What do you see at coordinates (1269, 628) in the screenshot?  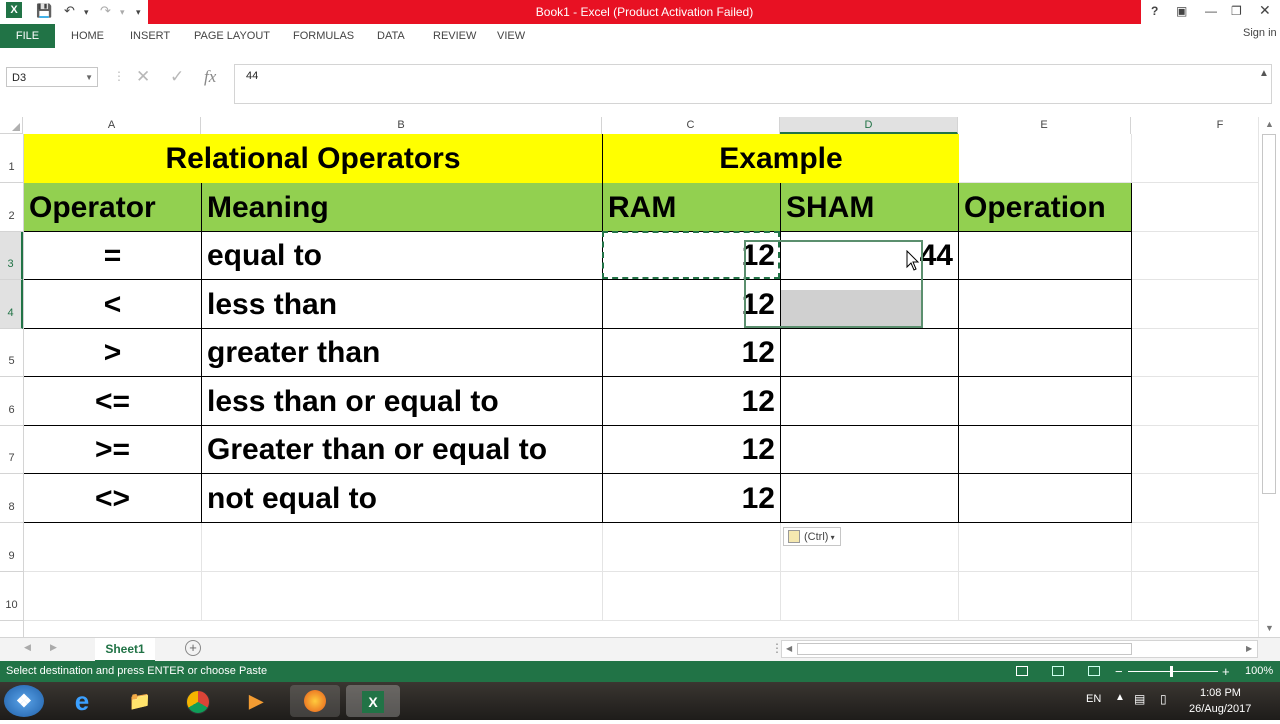 I see `scroll-down-icon: ▼` at bounding box center [1269, 628].